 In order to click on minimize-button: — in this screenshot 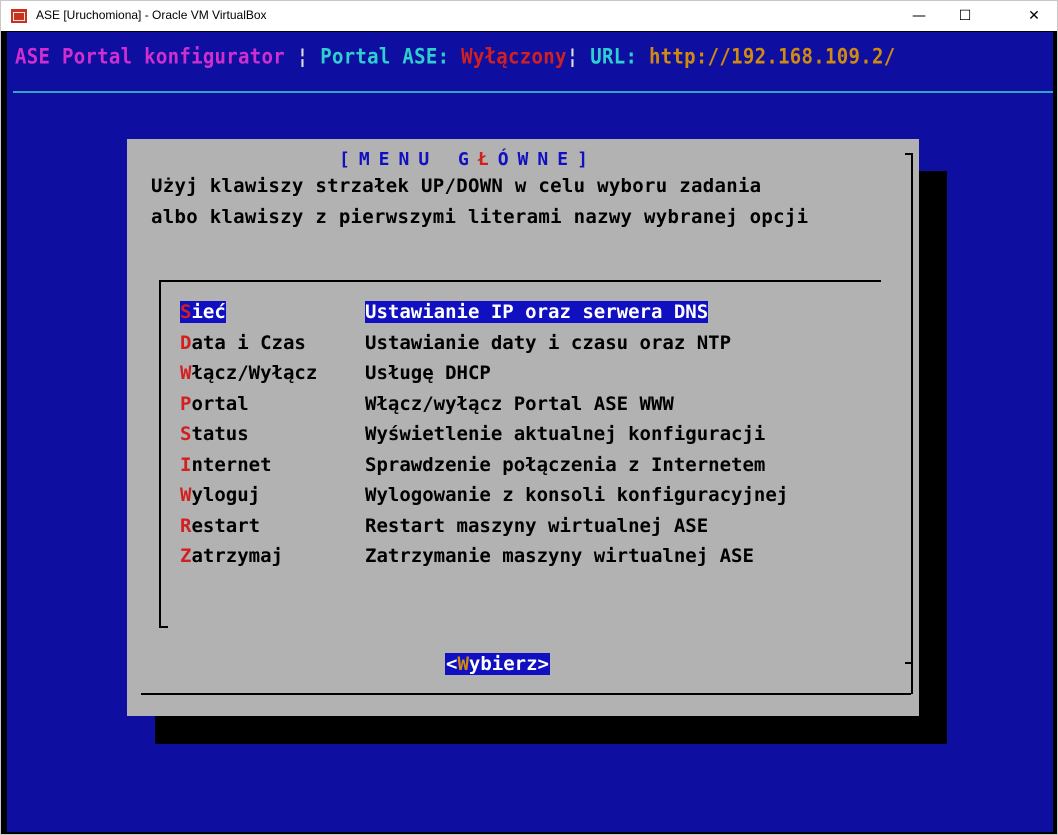, I will do `click(919, 16)`.